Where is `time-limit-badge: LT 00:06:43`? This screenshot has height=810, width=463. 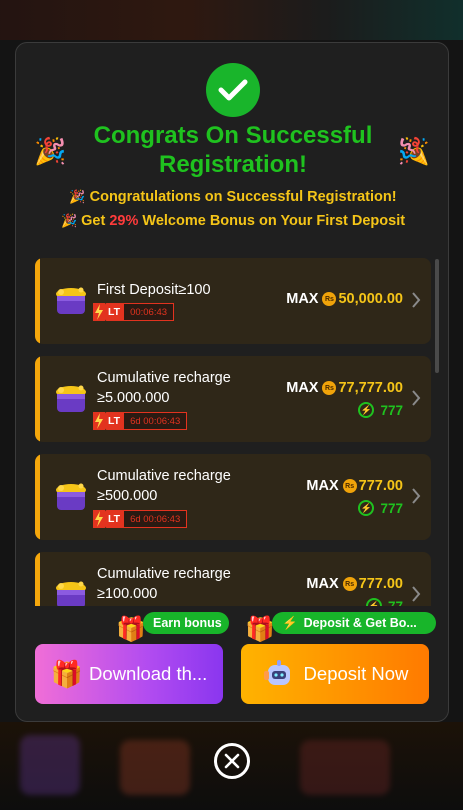 time-limit-badge: LT 00:06:43 is located at coordinates (134, 312).